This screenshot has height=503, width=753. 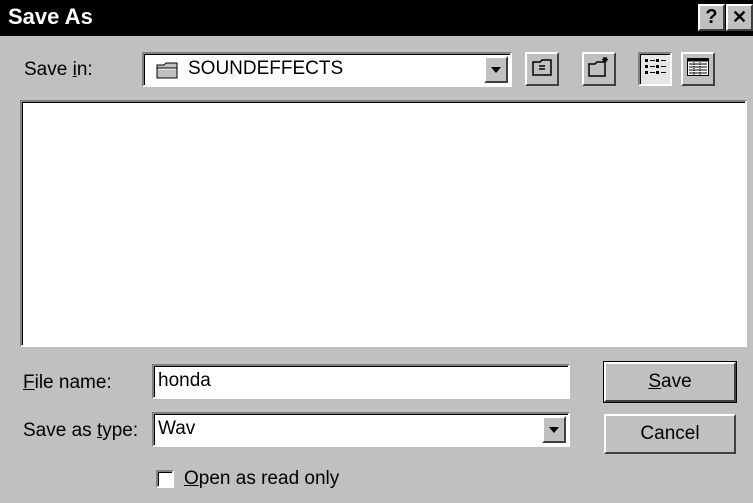 I want to click on up-one-level-icon, so click(x=542, y=69).